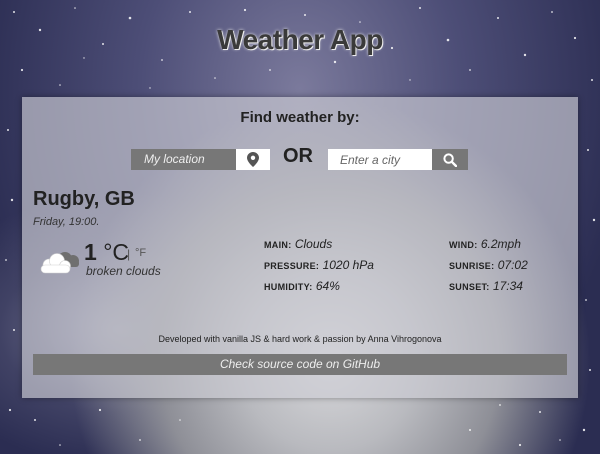 The width and height of the screenshot is (600, 454). I want to click on app-title: Weather App, so click(300, 39).